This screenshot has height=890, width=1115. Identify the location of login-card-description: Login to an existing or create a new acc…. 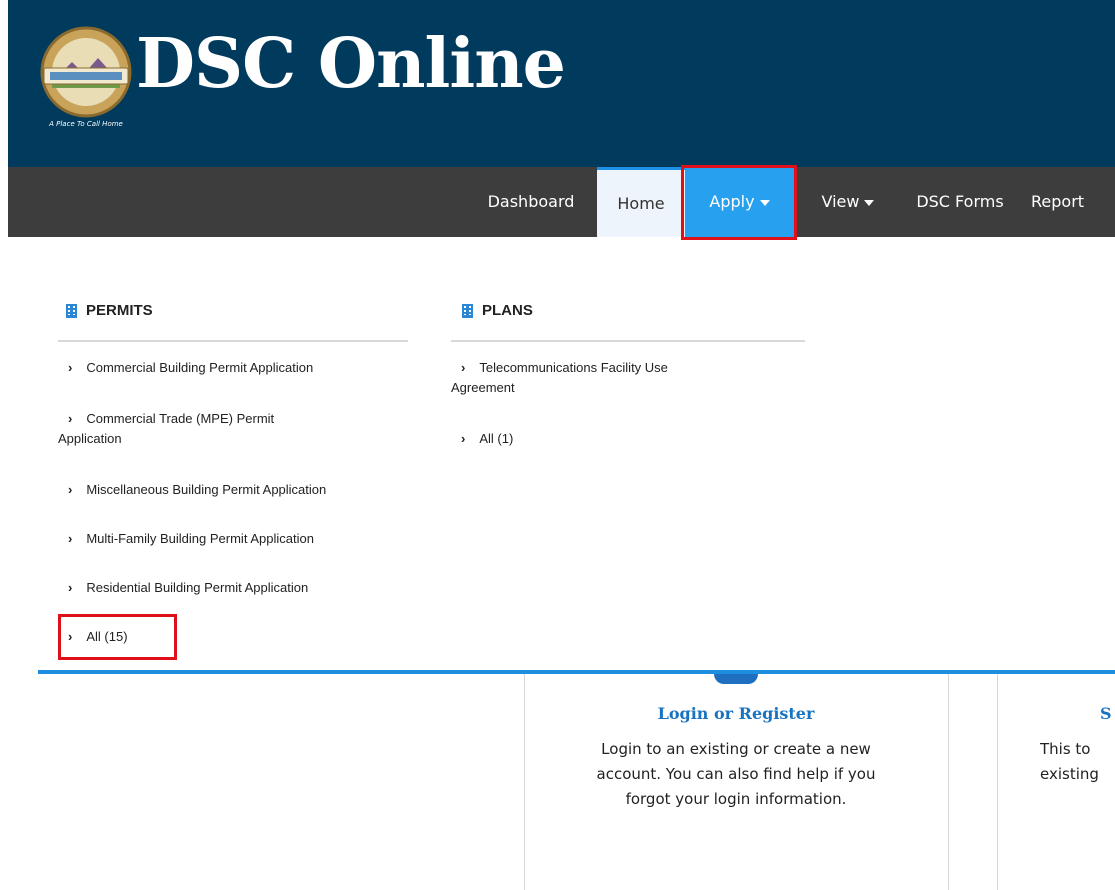
(736, 774).